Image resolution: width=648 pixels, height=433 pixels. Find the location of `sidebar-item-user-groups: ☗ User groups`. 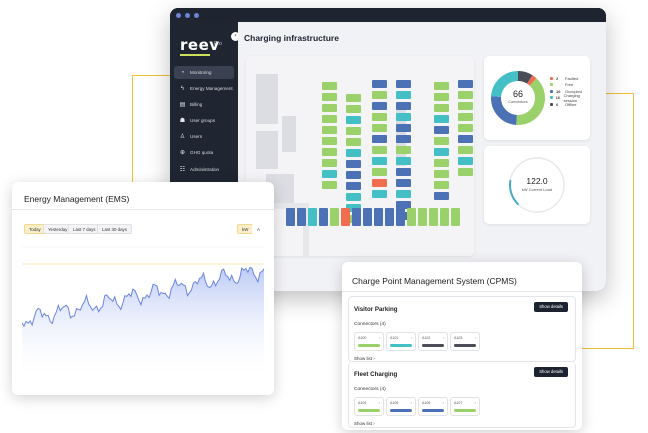

sidebar-item-user-groups: ☗ User groups is located at coordinates (204, 120).